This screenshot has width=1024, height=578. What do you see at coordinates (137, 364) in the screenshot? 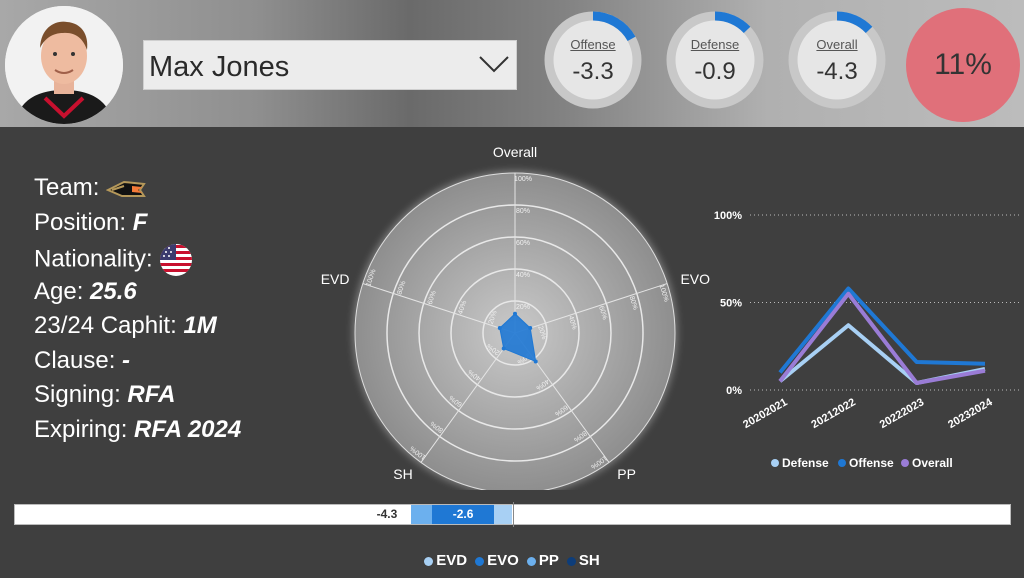
I see `clause-row: Clause: -` at bounding box center [137, 364].